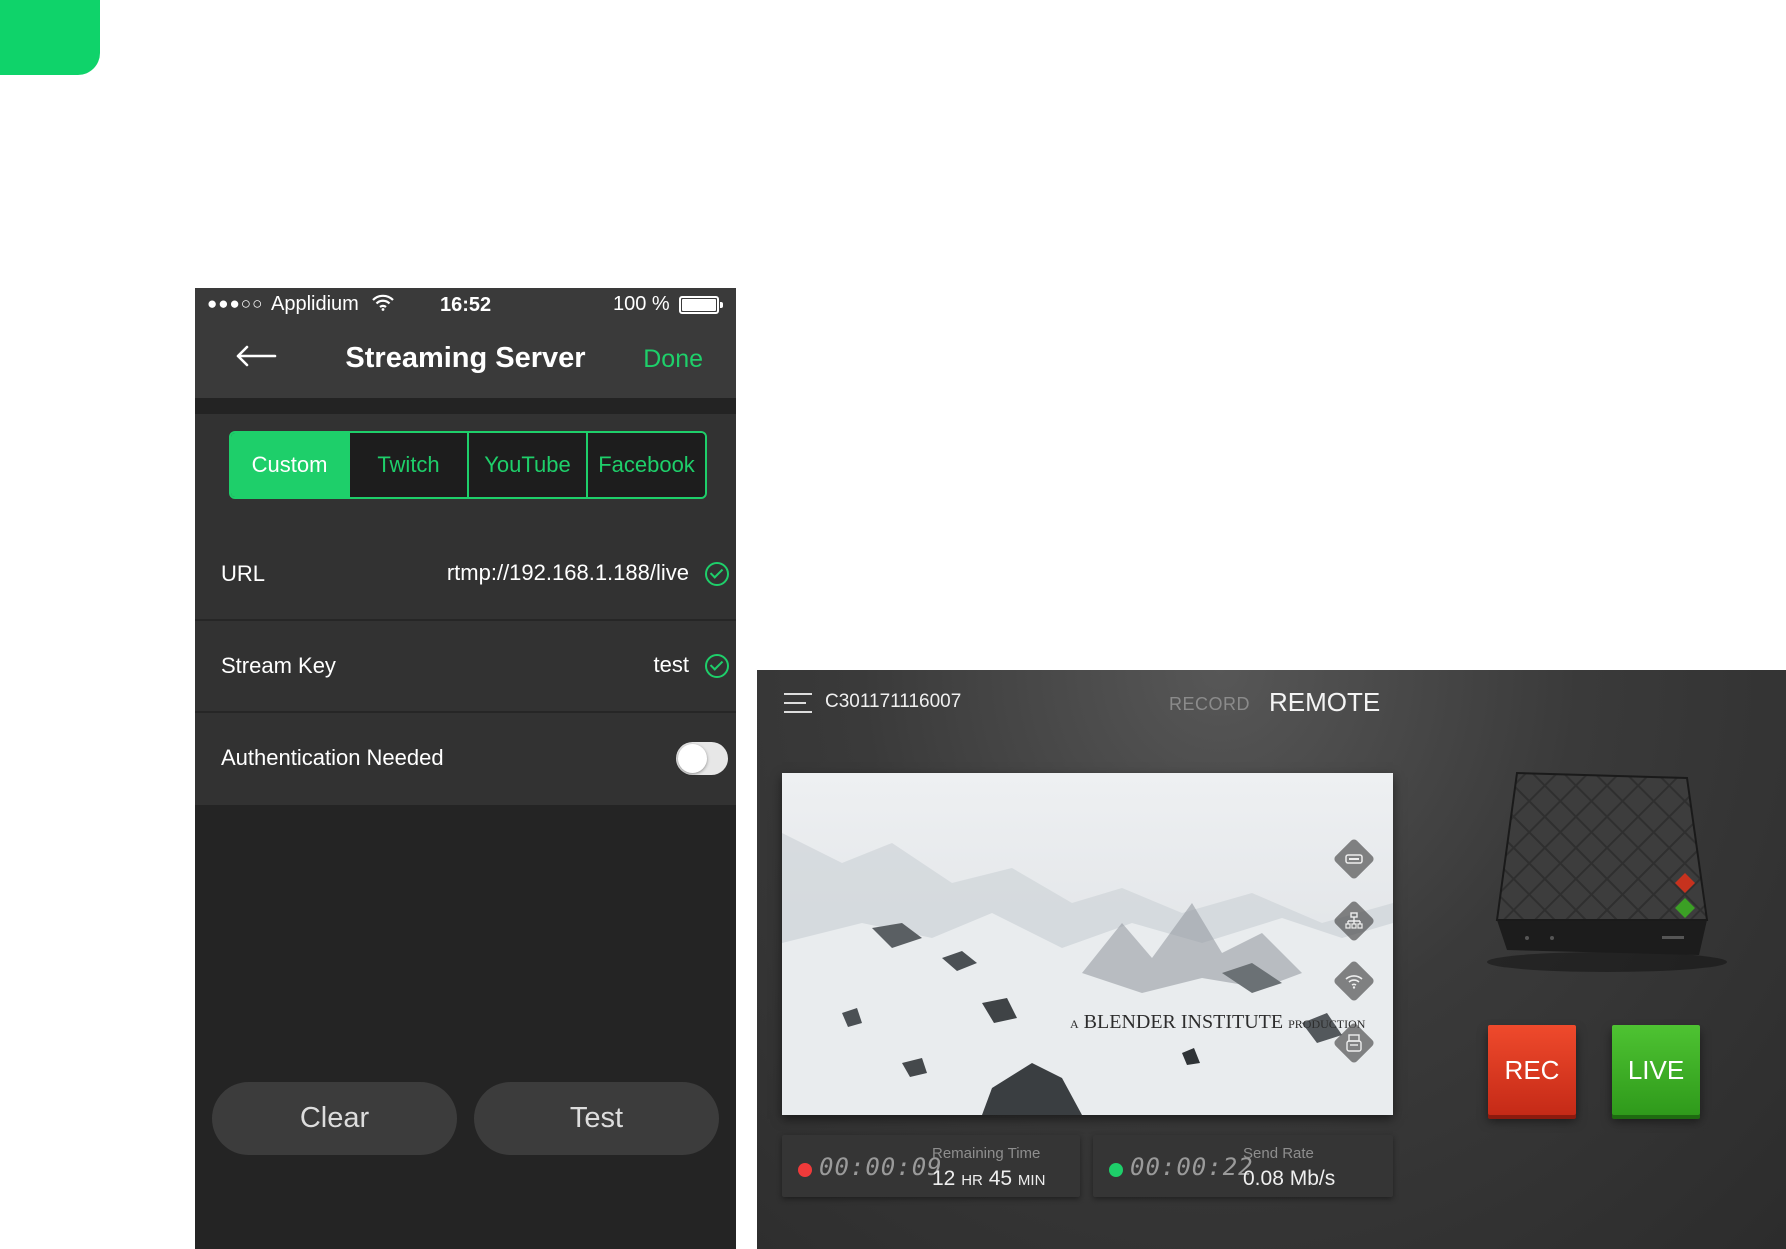 The image size is (1786, 1249). I want to click on live-status-panel: 00:00:22 Send Rate 0.08 Mb/s, so click(1243, 1166).